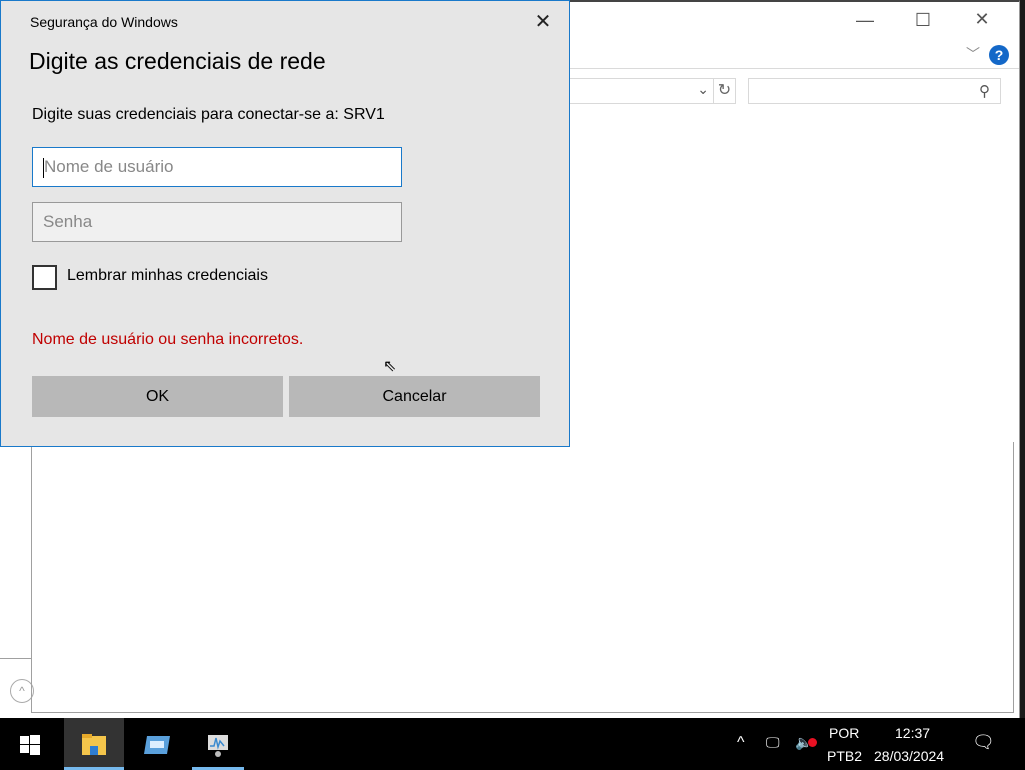 This screenshot has height=770, width=1025. I want to click on pane-divider, so click(15, 658).